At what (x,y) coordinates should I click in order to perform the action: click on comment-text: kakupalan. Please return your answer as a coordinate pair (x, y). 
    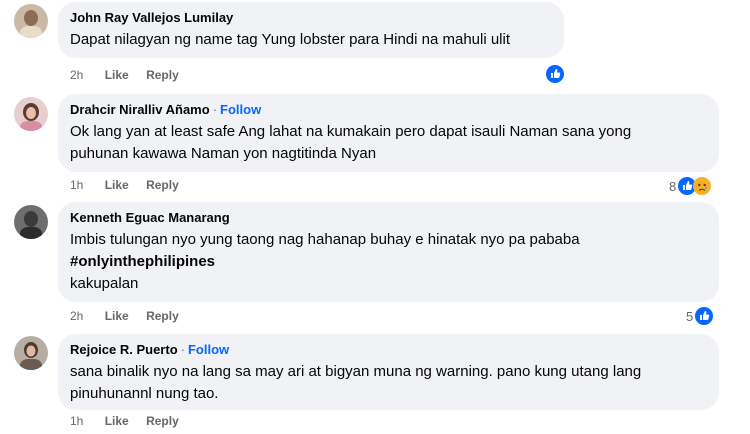
    Looking at the image, I should click on (104, 283).